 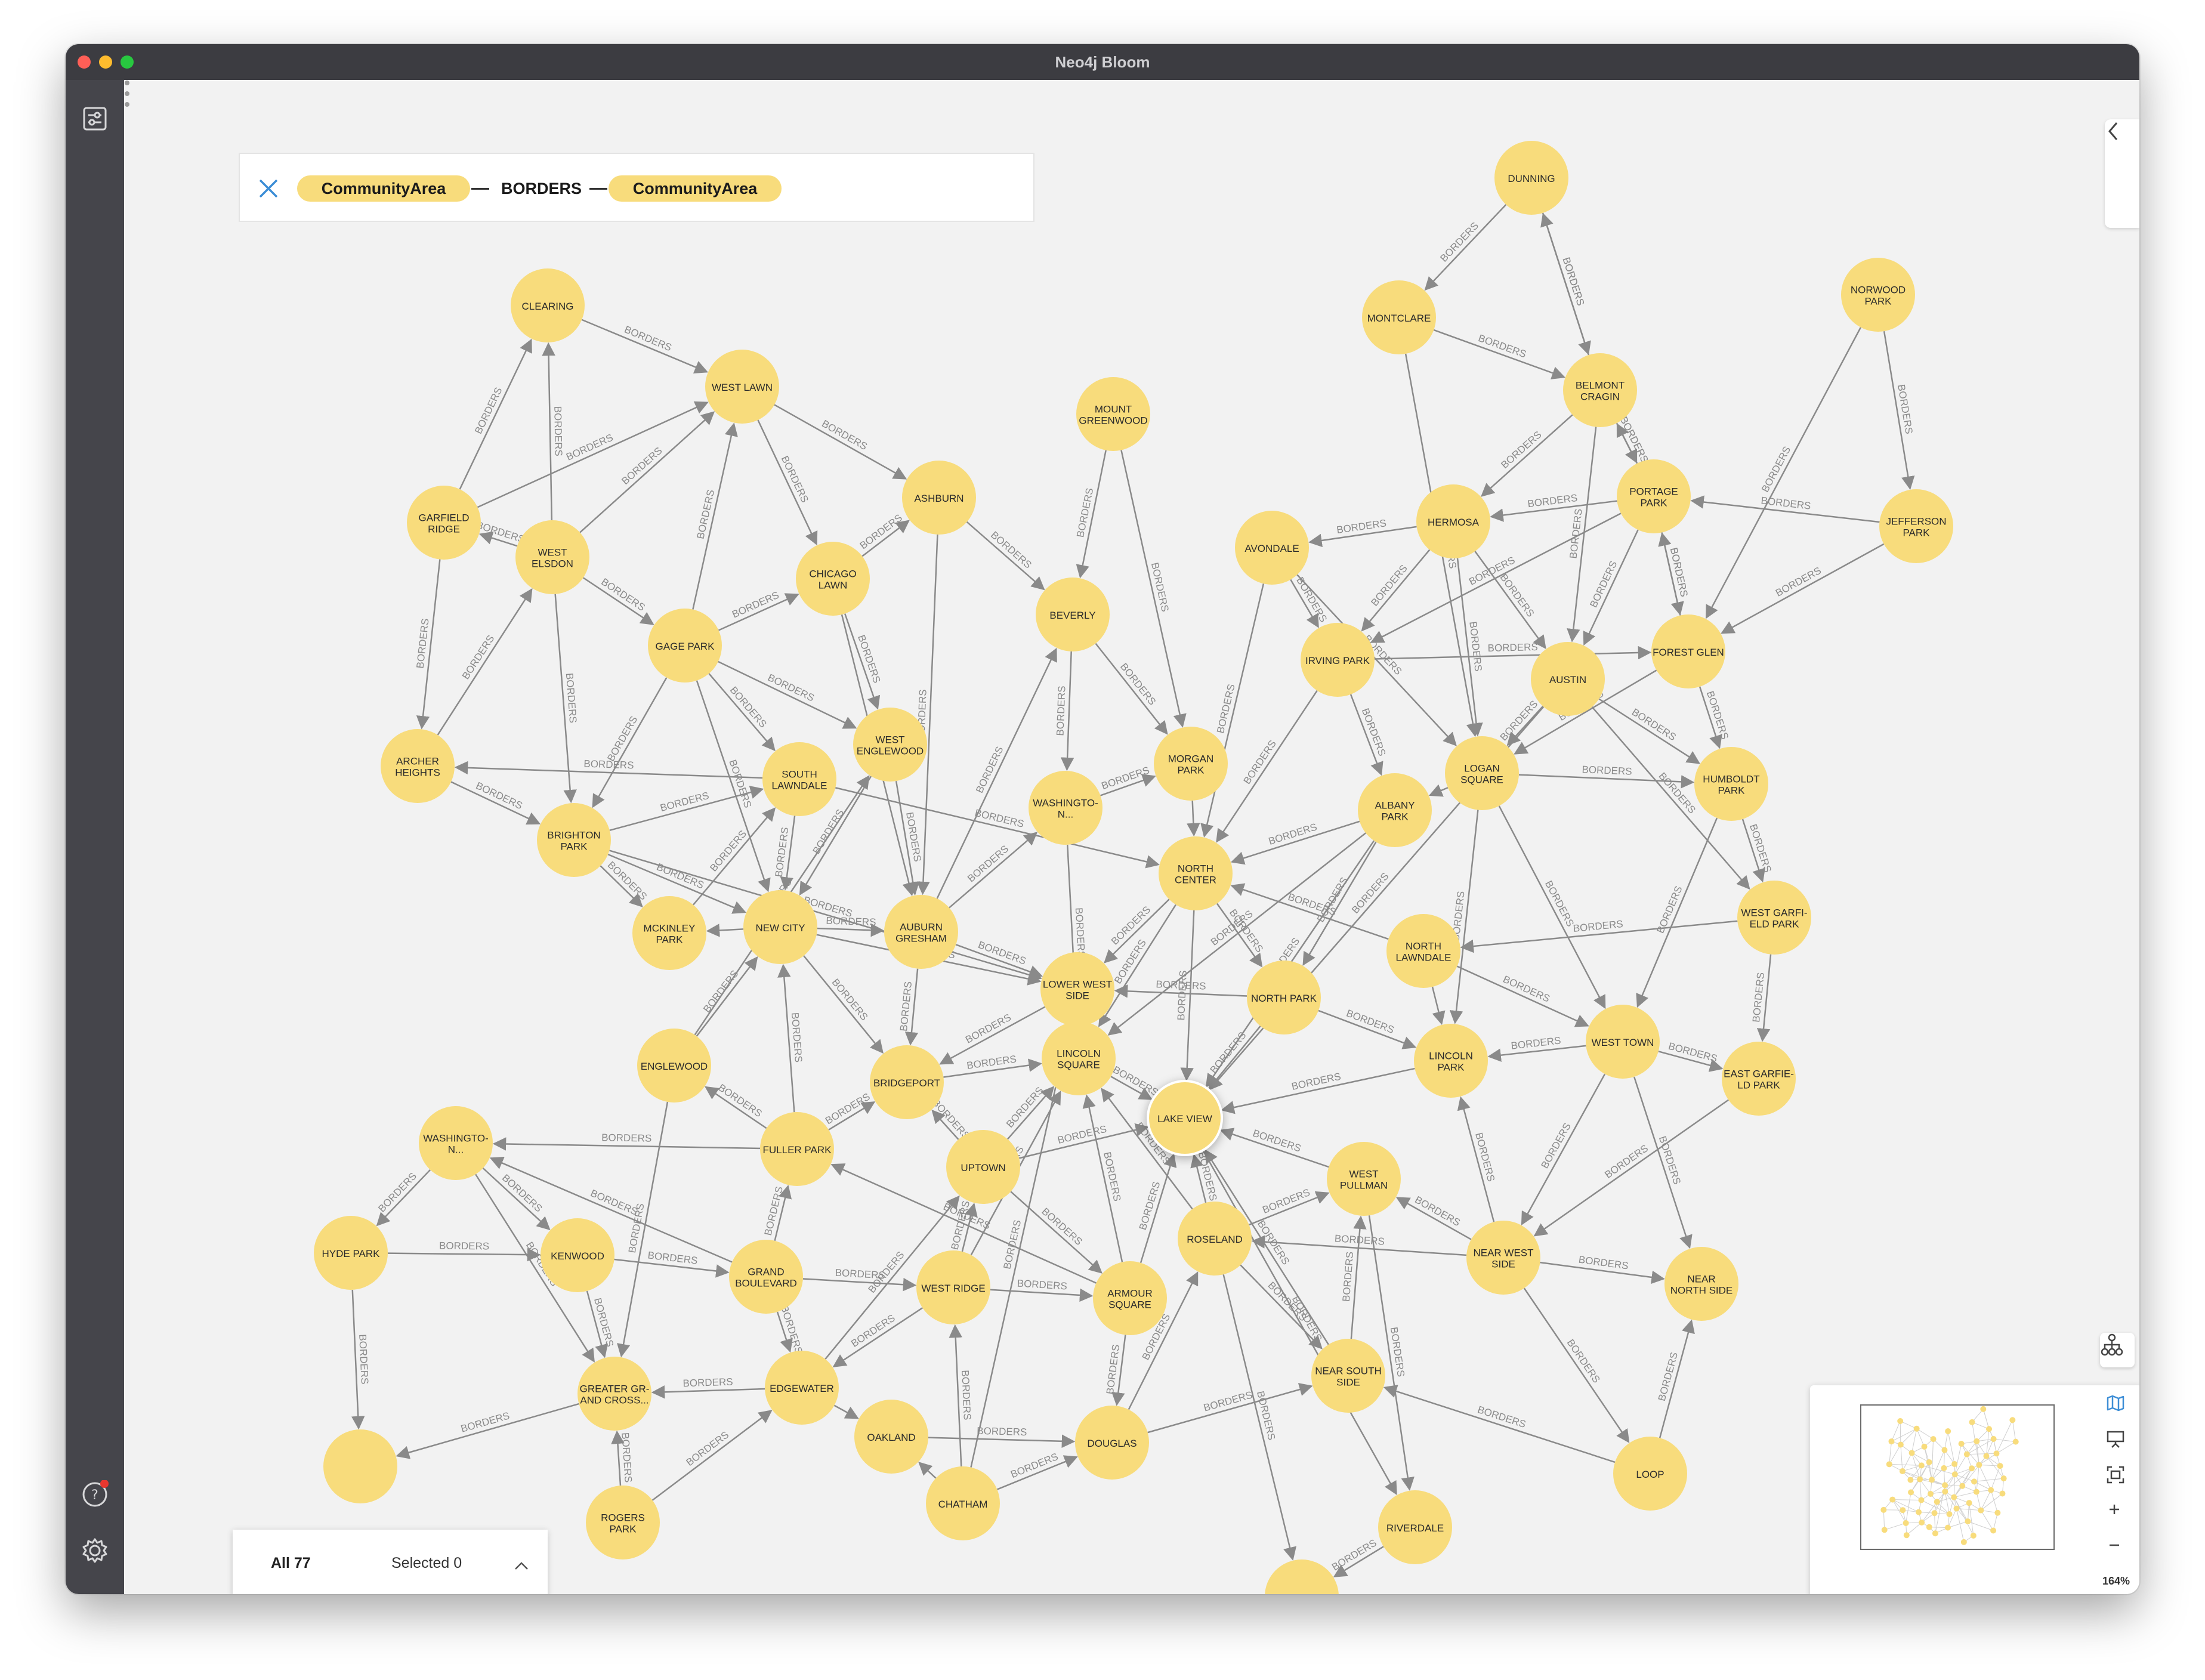 What do you see at coordinates (963, 1503) in the screenshot?
I see `node-chatham: CHATHAM` at bounding box center [963, 1503].